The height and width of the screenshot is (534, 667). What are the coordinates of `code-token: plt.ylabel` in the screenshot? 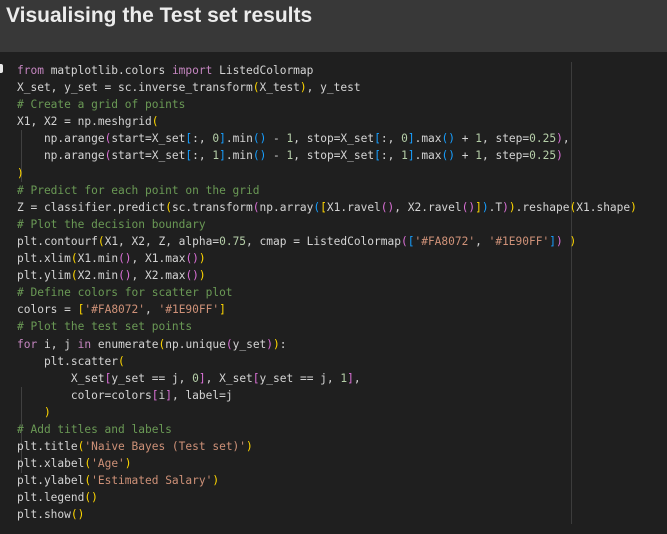 It's located at (51, 481).